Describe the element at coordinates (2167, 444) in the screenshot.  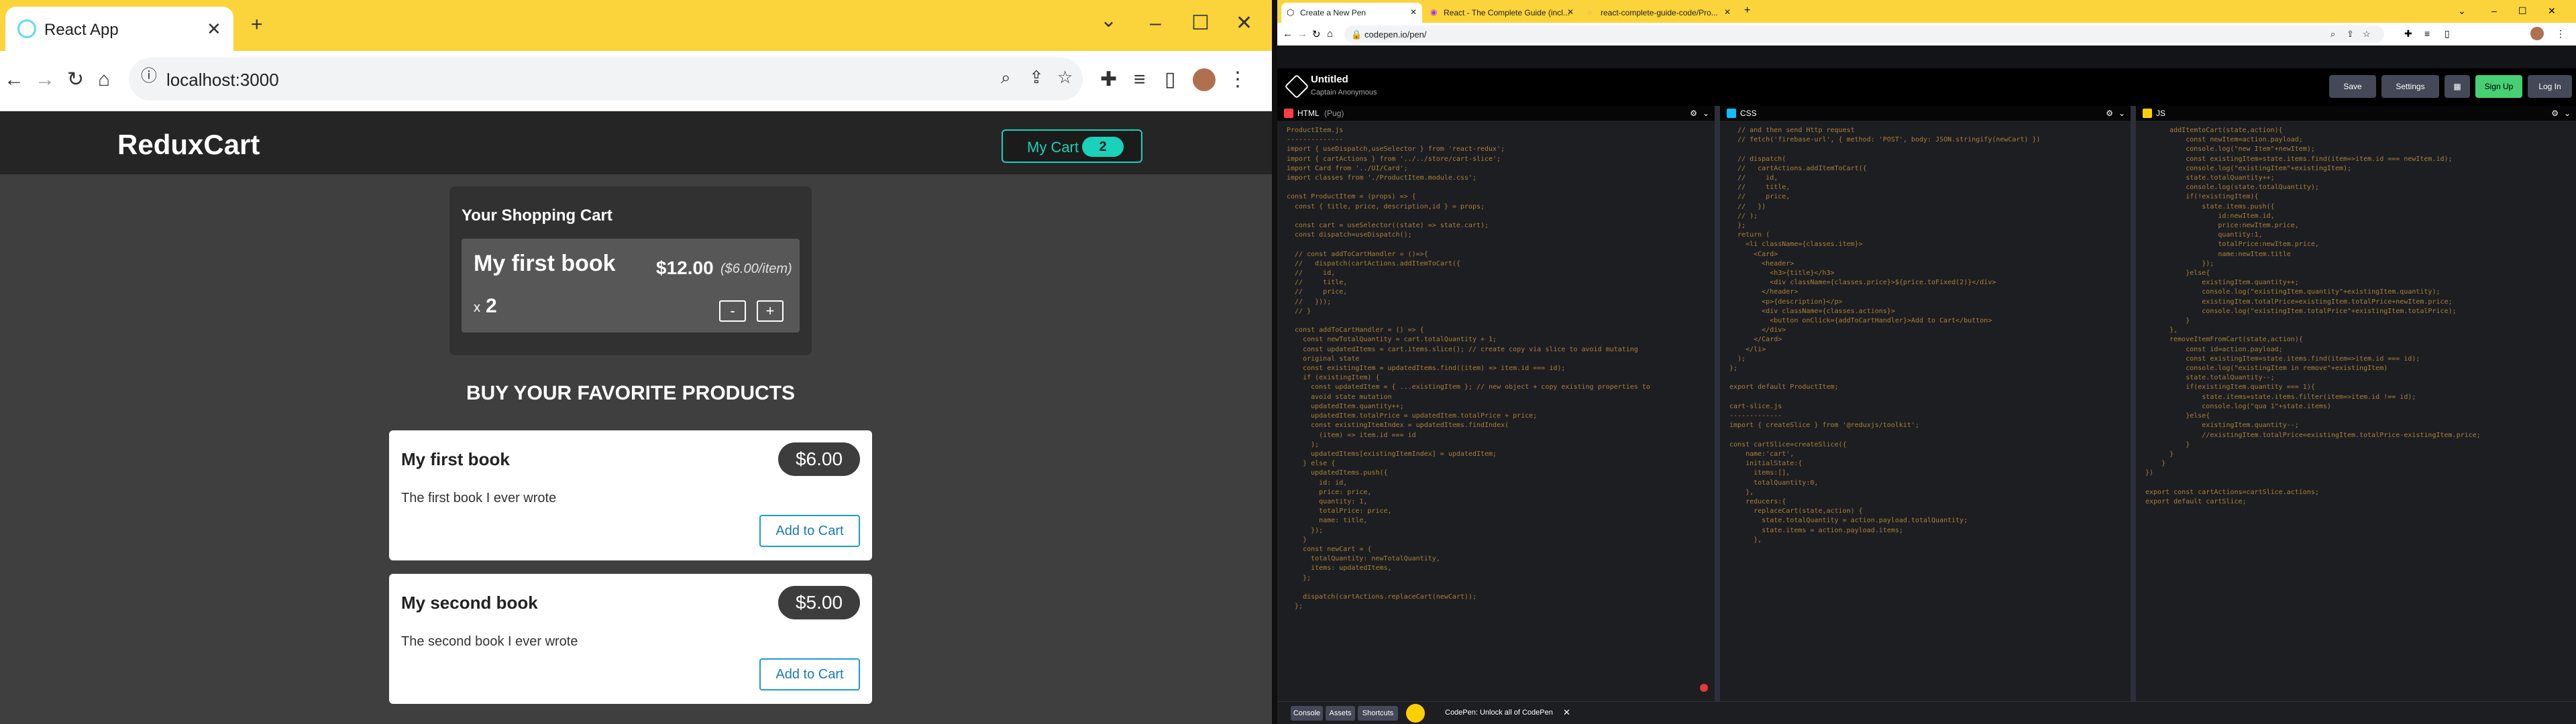
I see `code-line: }` at that location.